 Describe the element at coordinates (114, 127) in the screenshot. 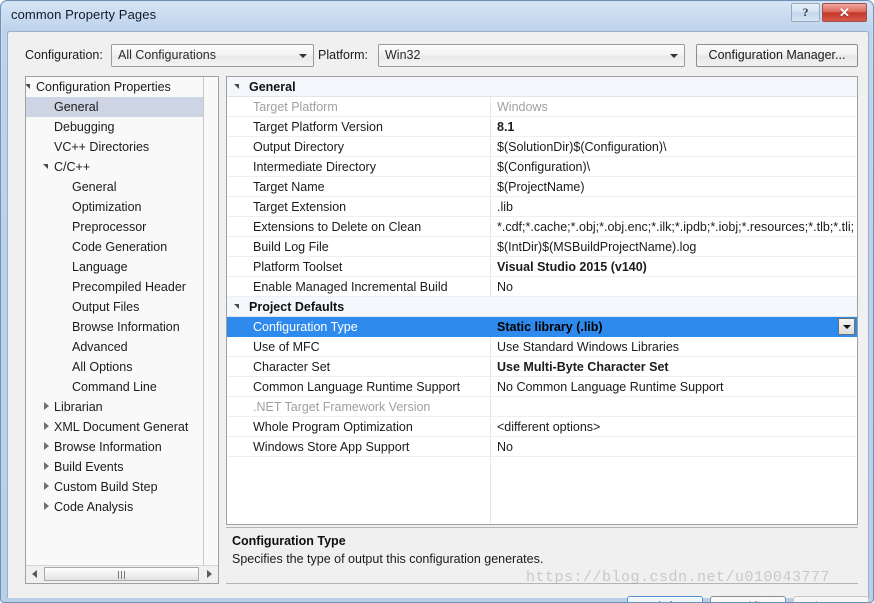

I see `sidebar-item-debugging: Debugging` at that location.